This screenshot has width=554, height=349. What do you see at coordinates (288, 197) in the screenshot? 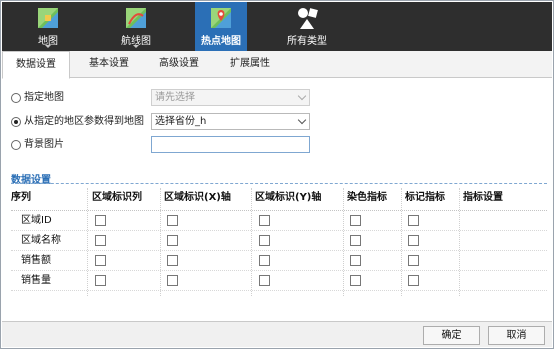
I see `column-header: 区域标识(Y)轴` at bounding box center [288, 197].